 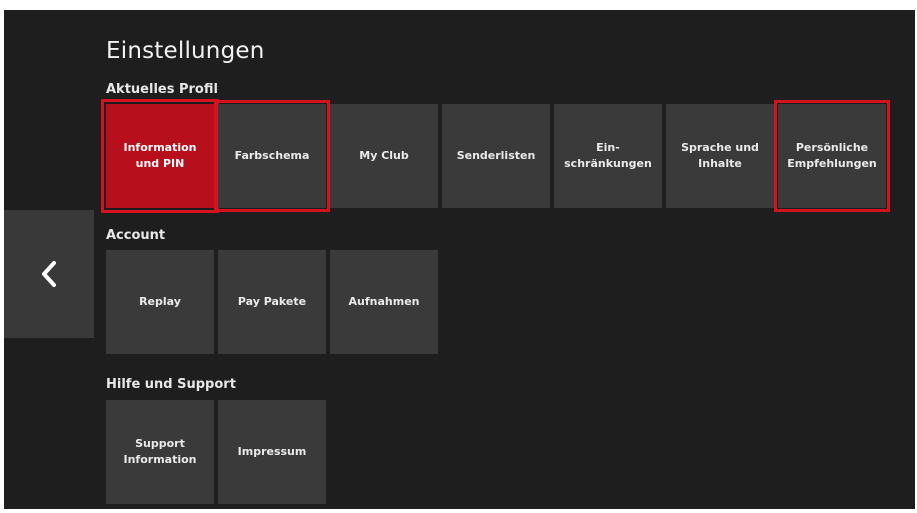 What do you see at coordinates (160, 302) in the screenshot?
I see `tile-replay: Replay` at bounding box center [160, 302].